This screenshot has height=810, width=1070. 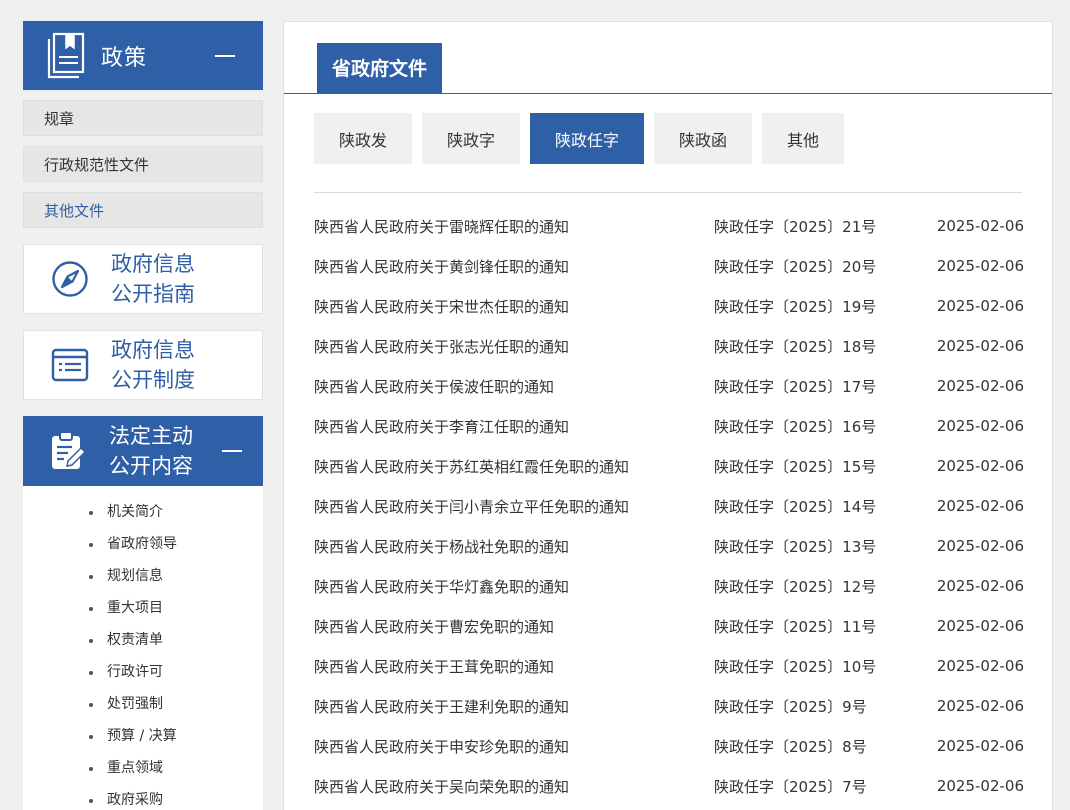 What do you see at coordinates (703, 138) in the screenshot?
I see `tab-doc-type-3: 陕政函` at bounding box center [703, 138].